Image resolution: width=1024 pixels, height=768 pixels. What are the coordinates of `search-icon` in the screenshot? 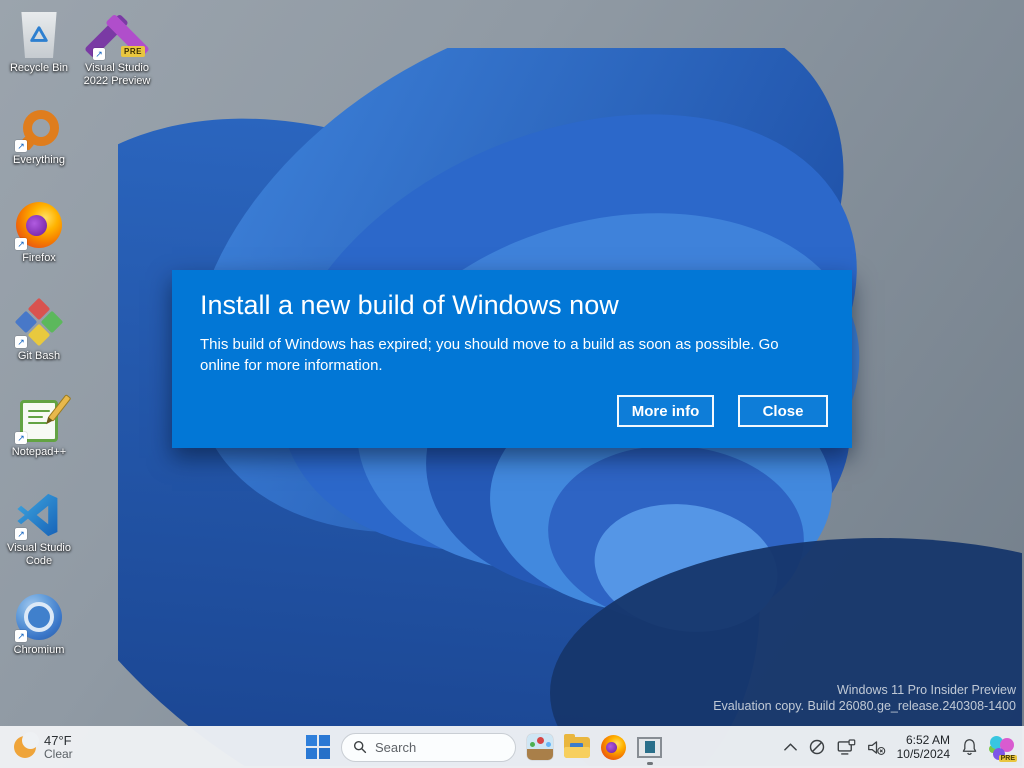 It's located at (360, 747).